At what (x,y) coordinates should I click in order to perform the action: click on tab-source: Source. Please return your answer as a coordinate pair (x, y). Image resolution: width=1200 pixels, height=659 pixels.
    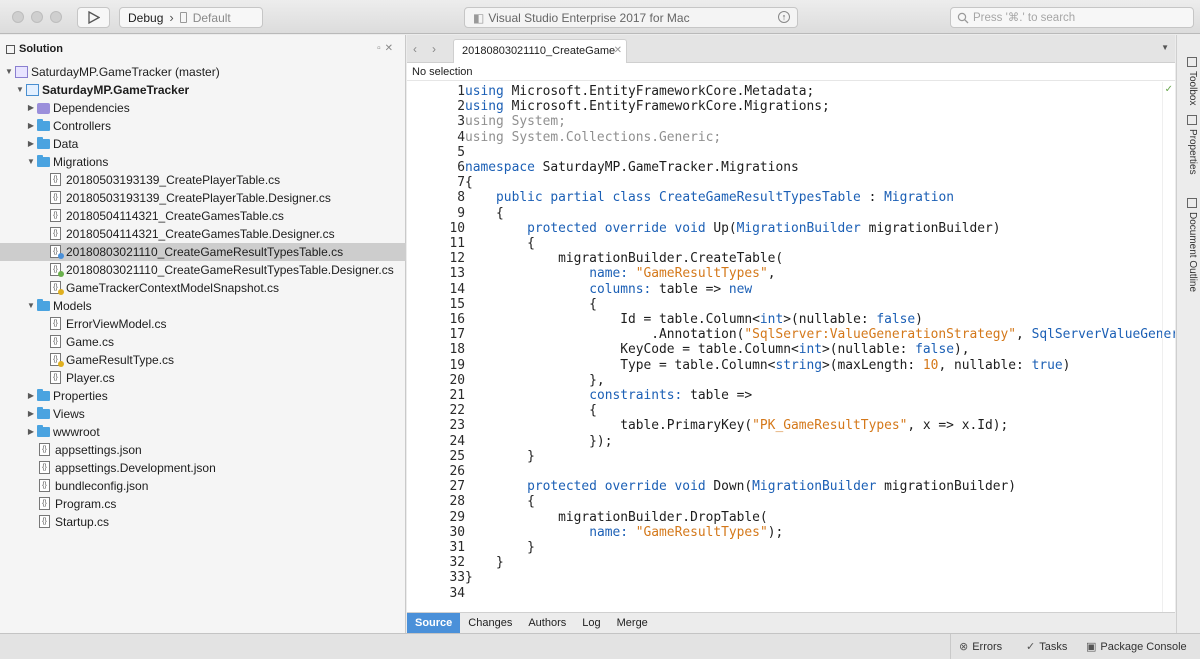
    Looking at the image, I should click on (434, 623).